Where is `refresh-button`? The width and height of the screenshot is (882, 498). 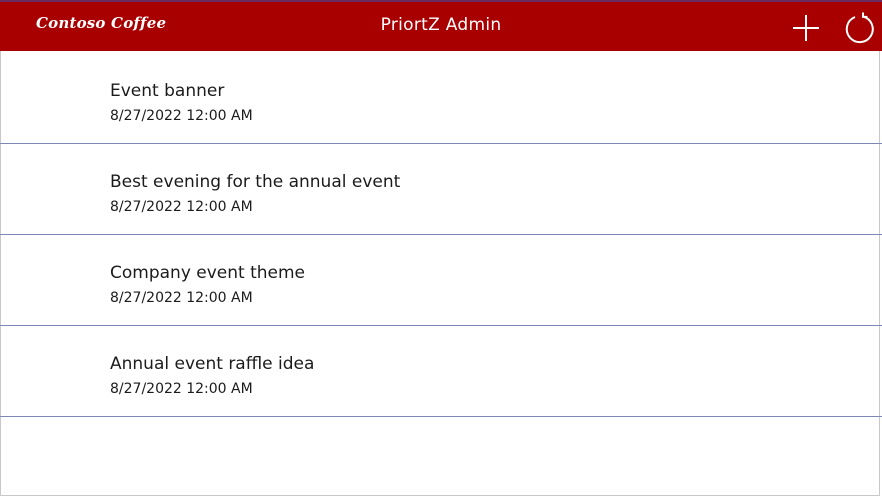
refresh-button is located at coordinates (860, 28).